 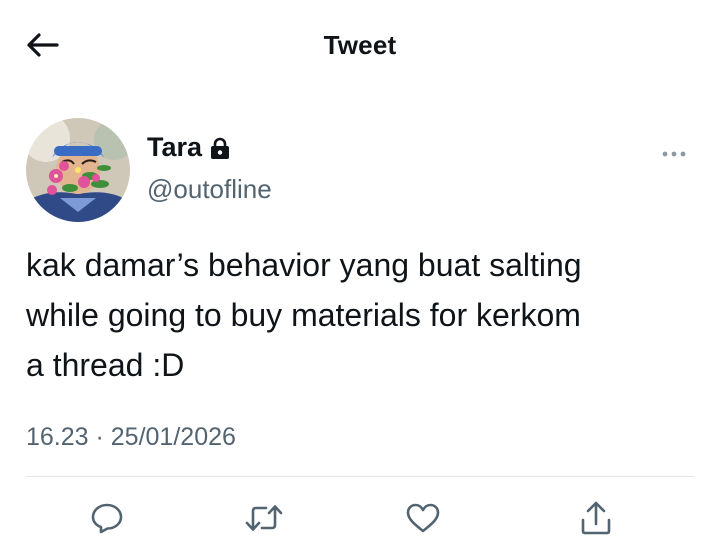 I want to click on avatar, so click(x=78, y=170).